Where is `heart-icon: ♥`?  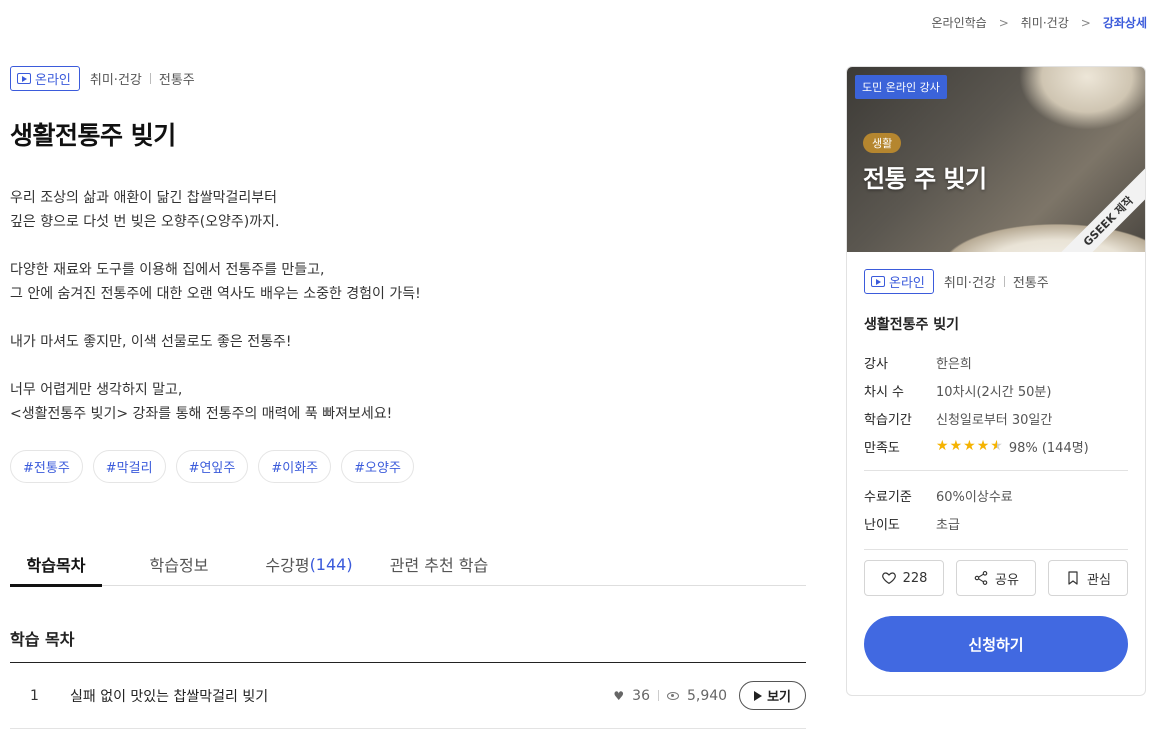
heart-icon: ♥ is located at coordinates (619, 695).